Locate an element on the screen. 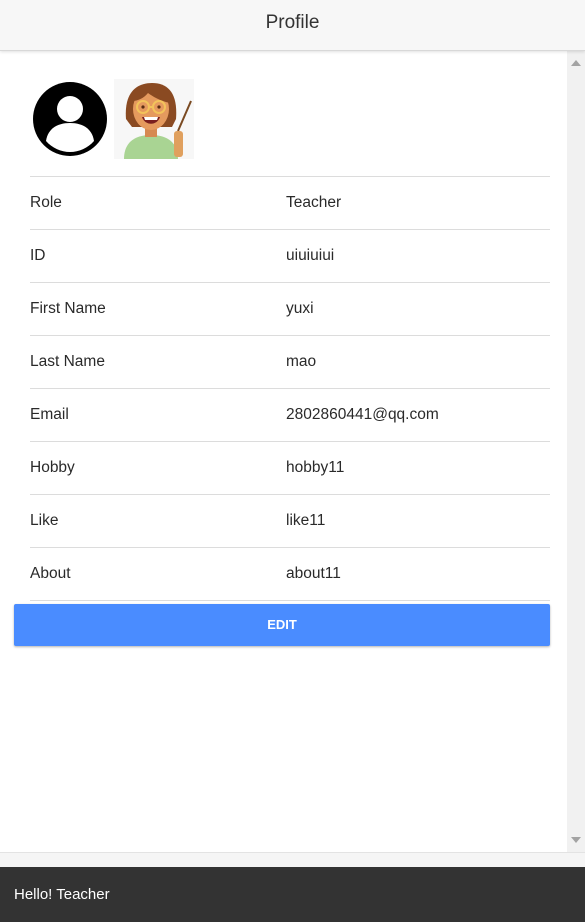 The width and height of the screenshot is (585, 922). avatar-row is located at coordinates (115, 119).